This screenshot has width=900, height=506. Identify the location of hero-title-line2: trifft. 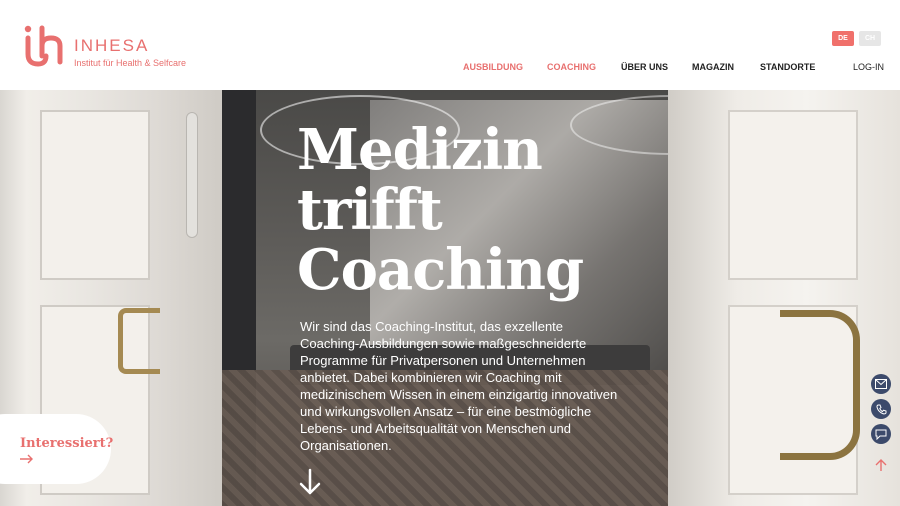
(370, 210).